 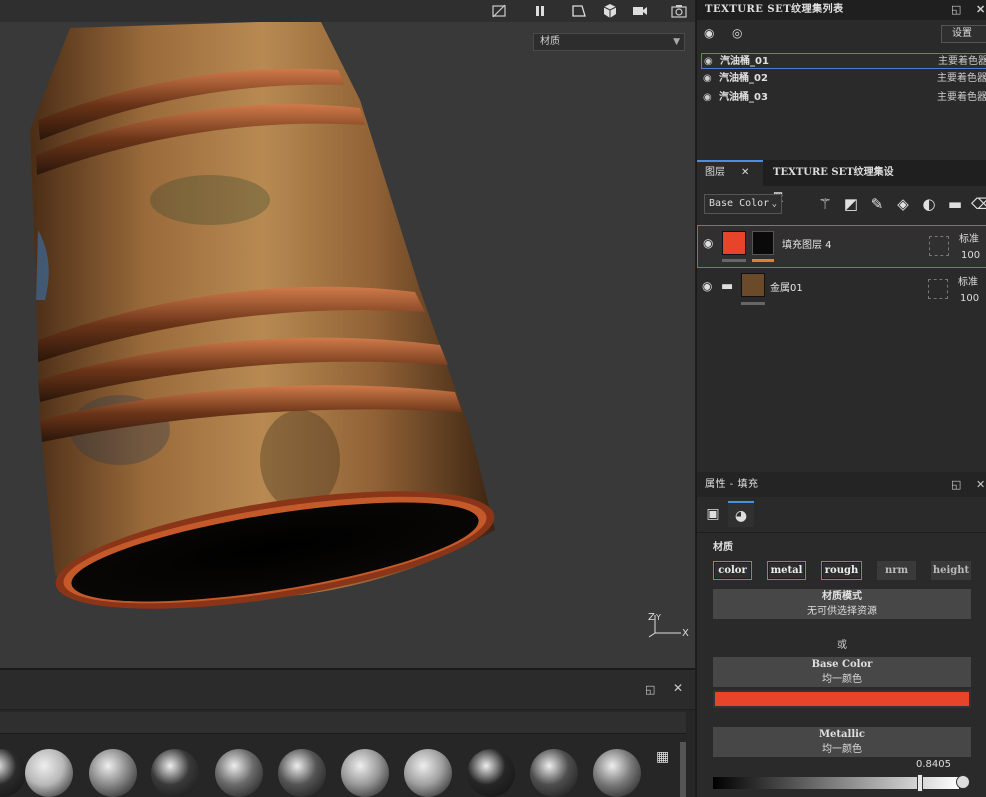 What do you see at coordinates (640, 11) in the screenshot?
I see `video-camera-icon` at bounding box center [640, 11].